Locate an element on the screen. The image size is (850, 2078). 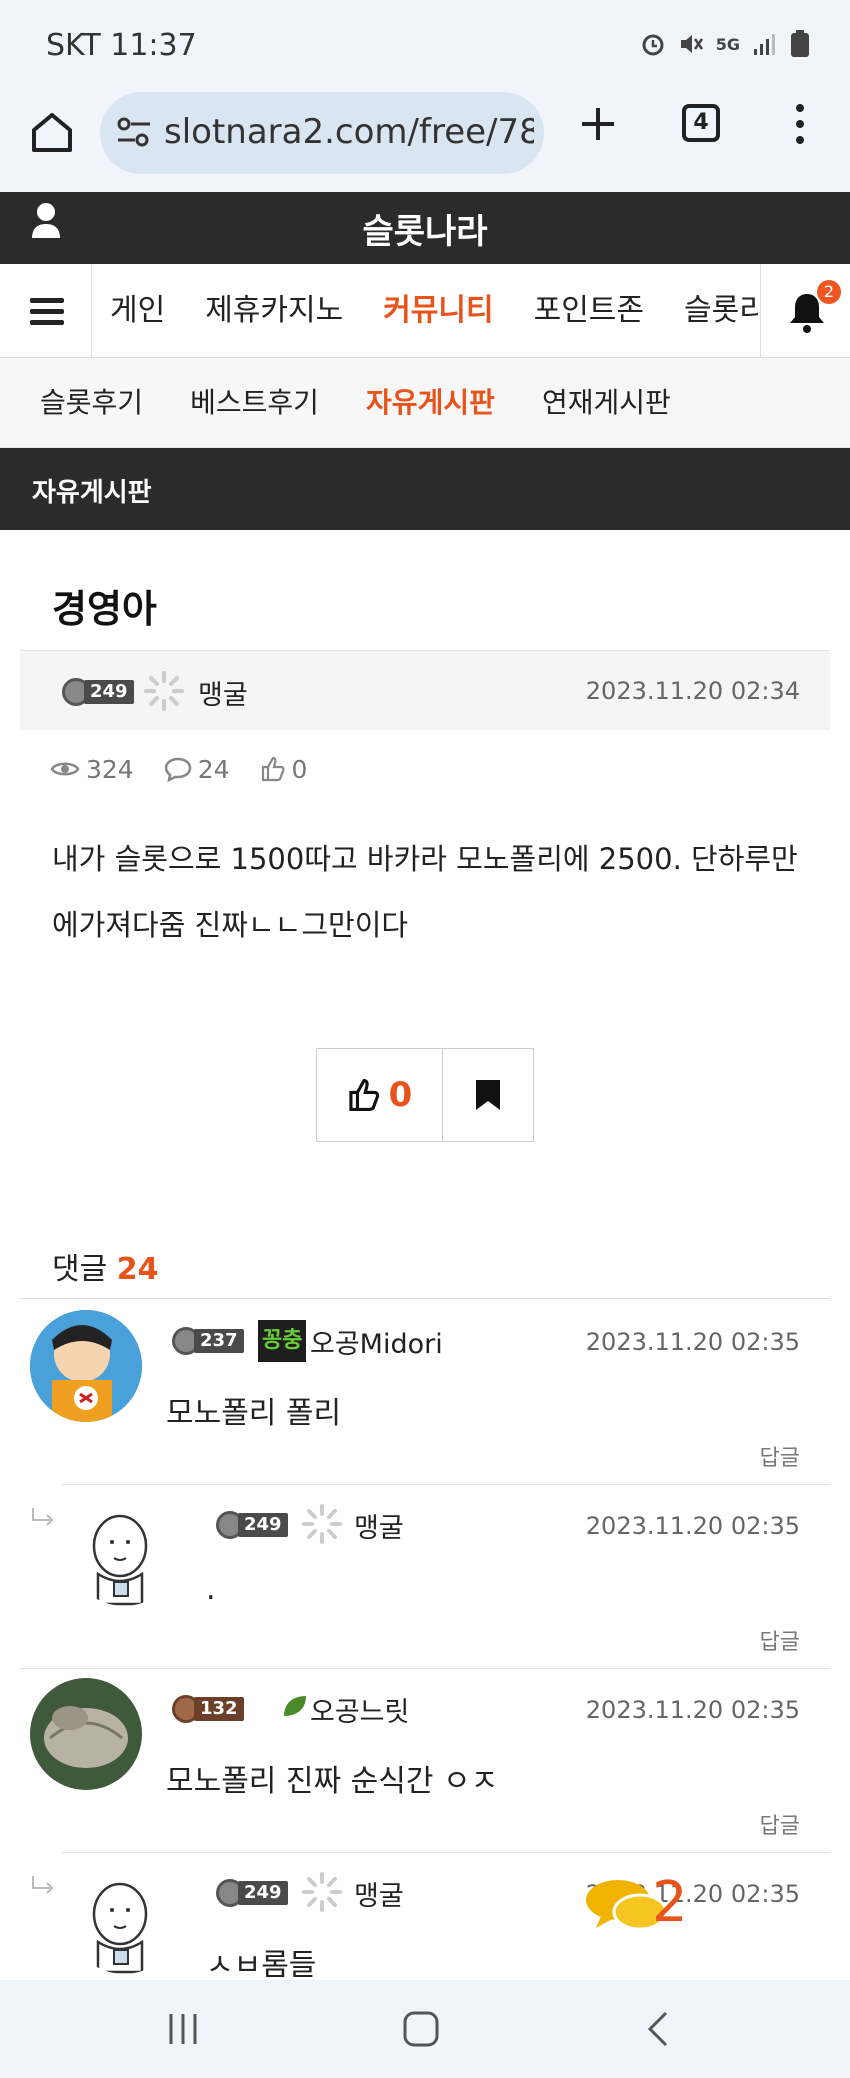
notification-badge: 2 is located at coordinates (829, 292).